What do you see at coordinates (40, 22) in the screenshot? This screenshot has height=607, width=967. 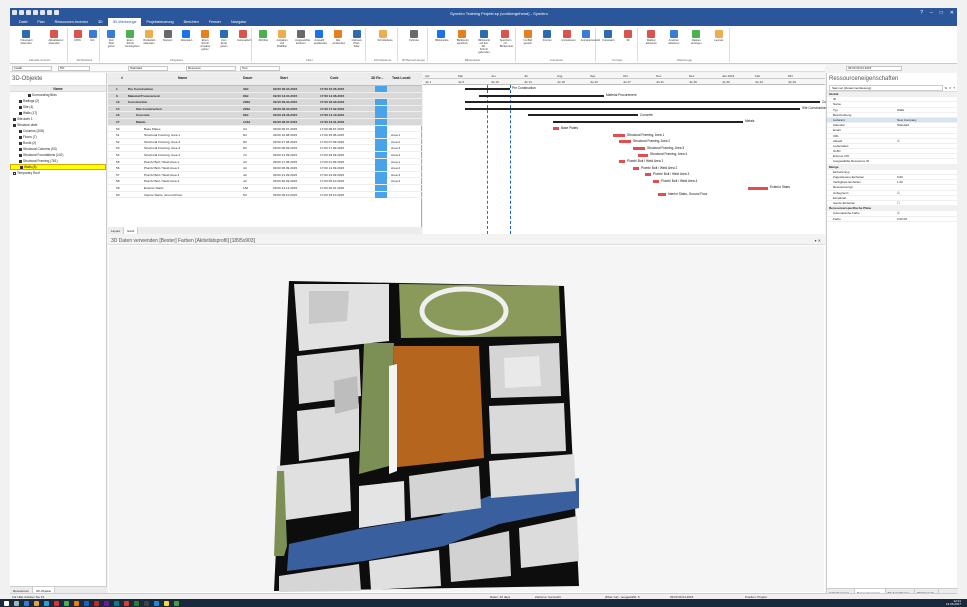 I see `tab-1: Plan` at bounding box center [40, 22].